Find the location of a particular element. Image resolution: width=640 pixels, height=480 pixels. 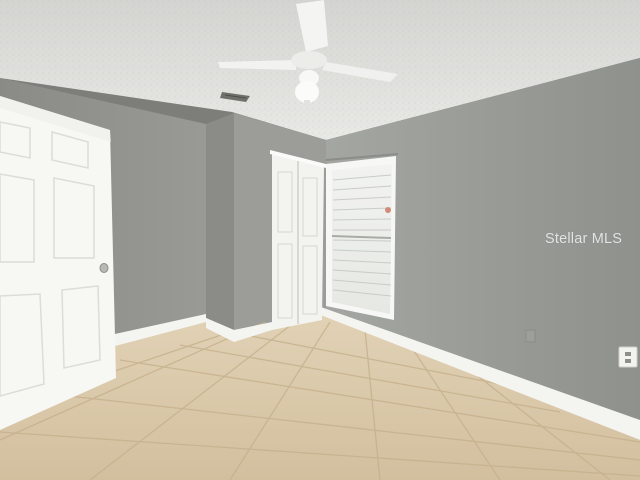

watermark-text: Stellar MLS is located at coordinates (584, 239).